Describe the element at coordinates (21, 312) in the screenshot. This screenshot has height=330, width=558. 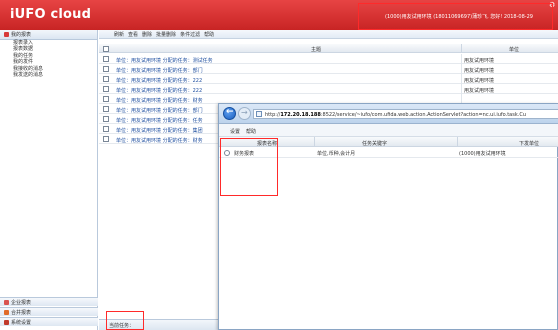
I see `sidebar-bottom-label: 合并报表` at that location.